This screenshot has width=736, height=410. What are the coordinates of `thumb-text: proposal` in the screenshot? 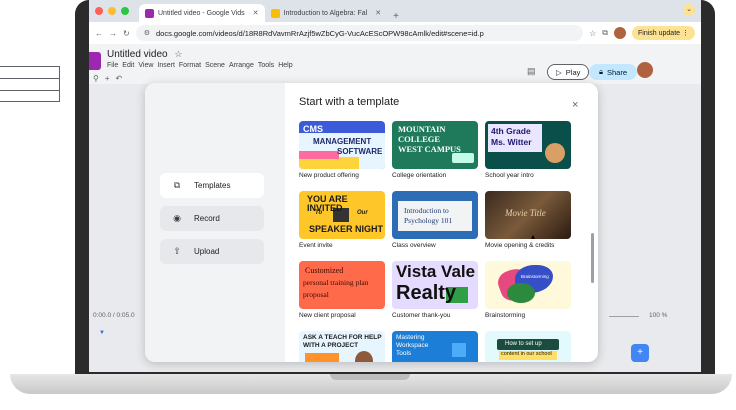 It's located at (316, 294).